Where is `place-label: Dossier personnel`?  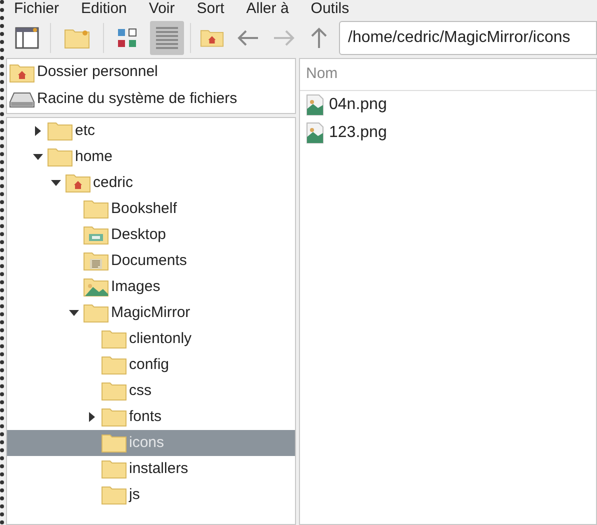
place-label: Dossier personnel is located at coordinates (97, 72).